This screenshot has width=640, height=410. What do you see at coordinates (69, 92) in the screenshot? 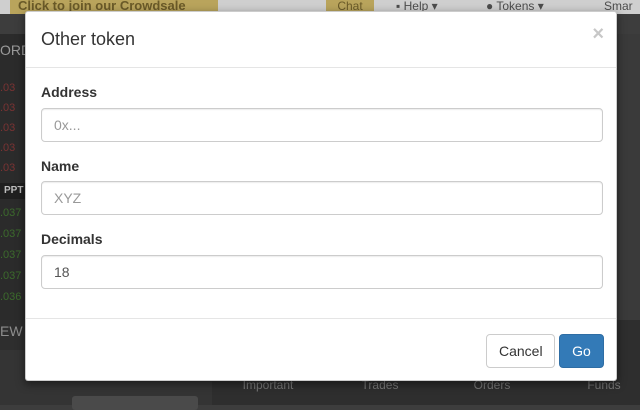
I see `address-label: Address` at bounding box center [69, 92].